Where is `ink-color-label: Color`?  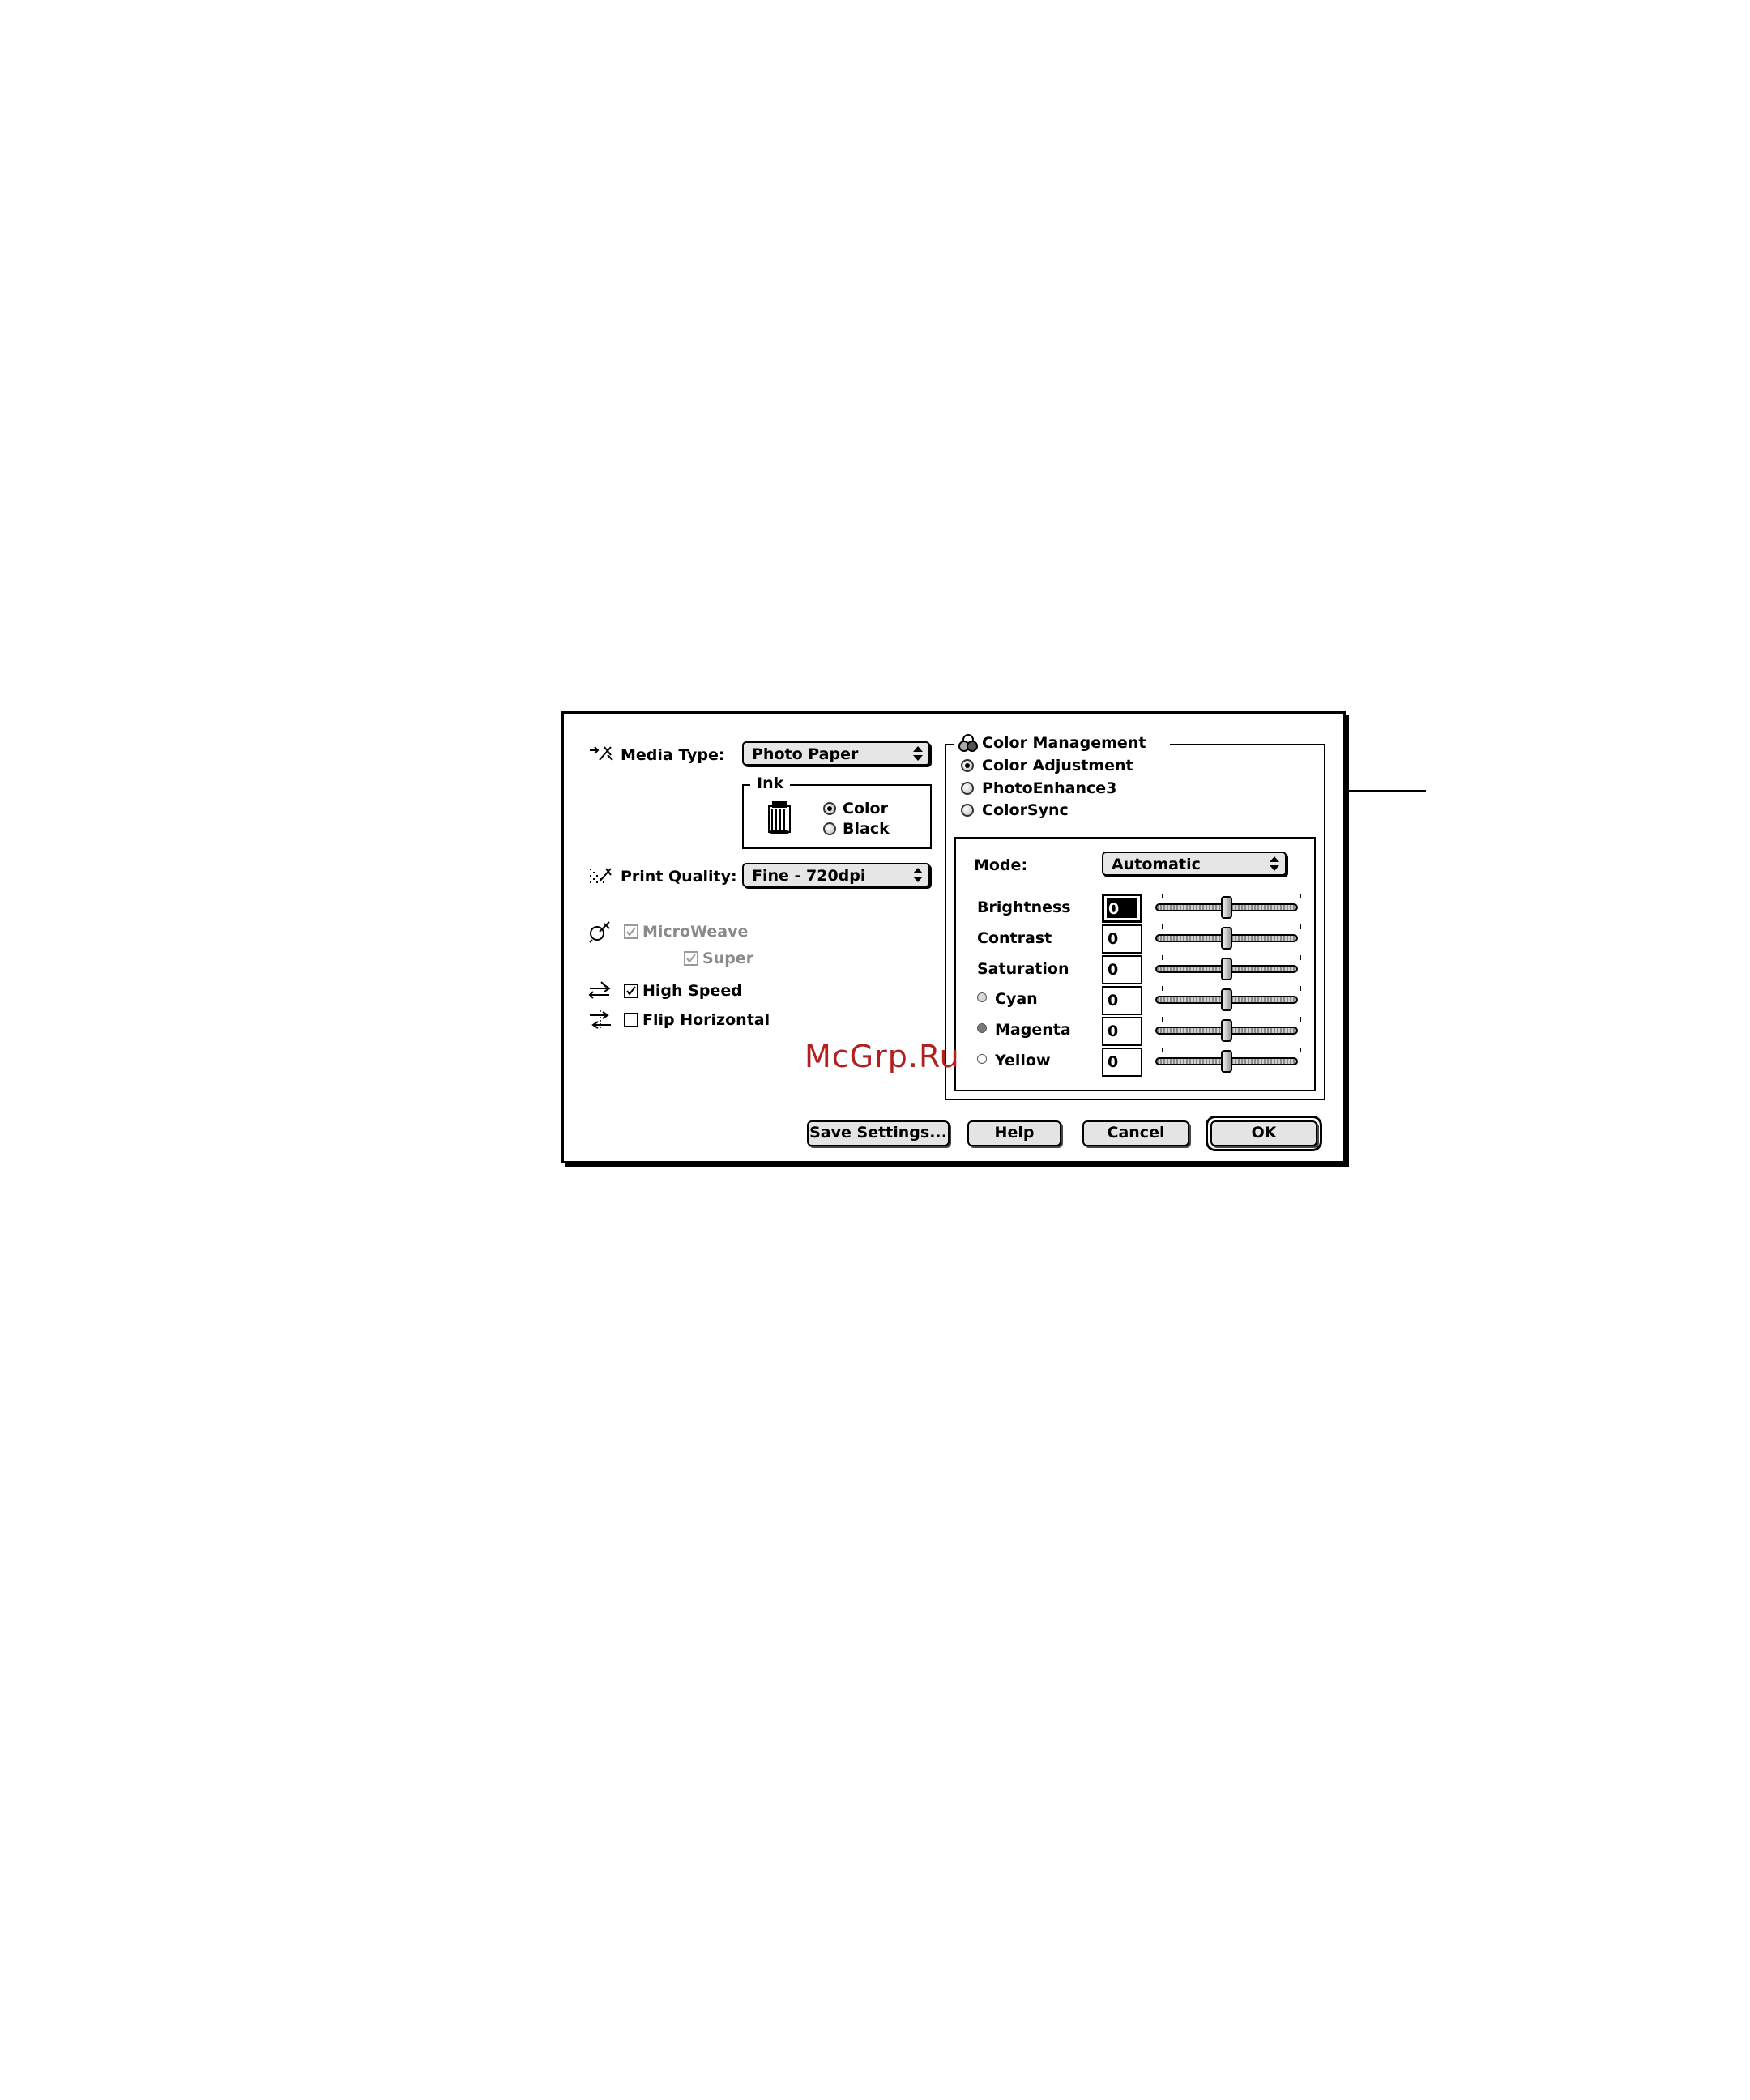 ink-color-label: Color is located at coordinates (865, 808).